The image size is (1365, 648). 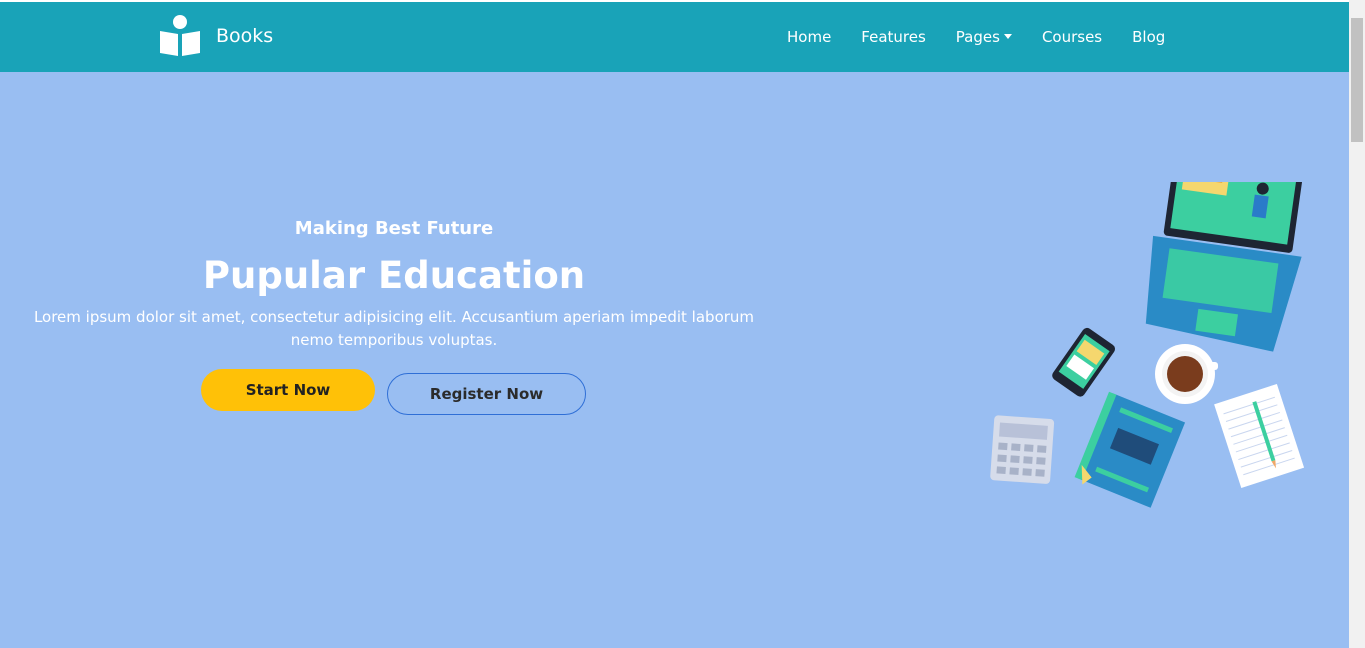 What do you see at coordinates (1022, 449) in the screenshot?
I see `calculator-icon` at bounding box center [1022, 449].